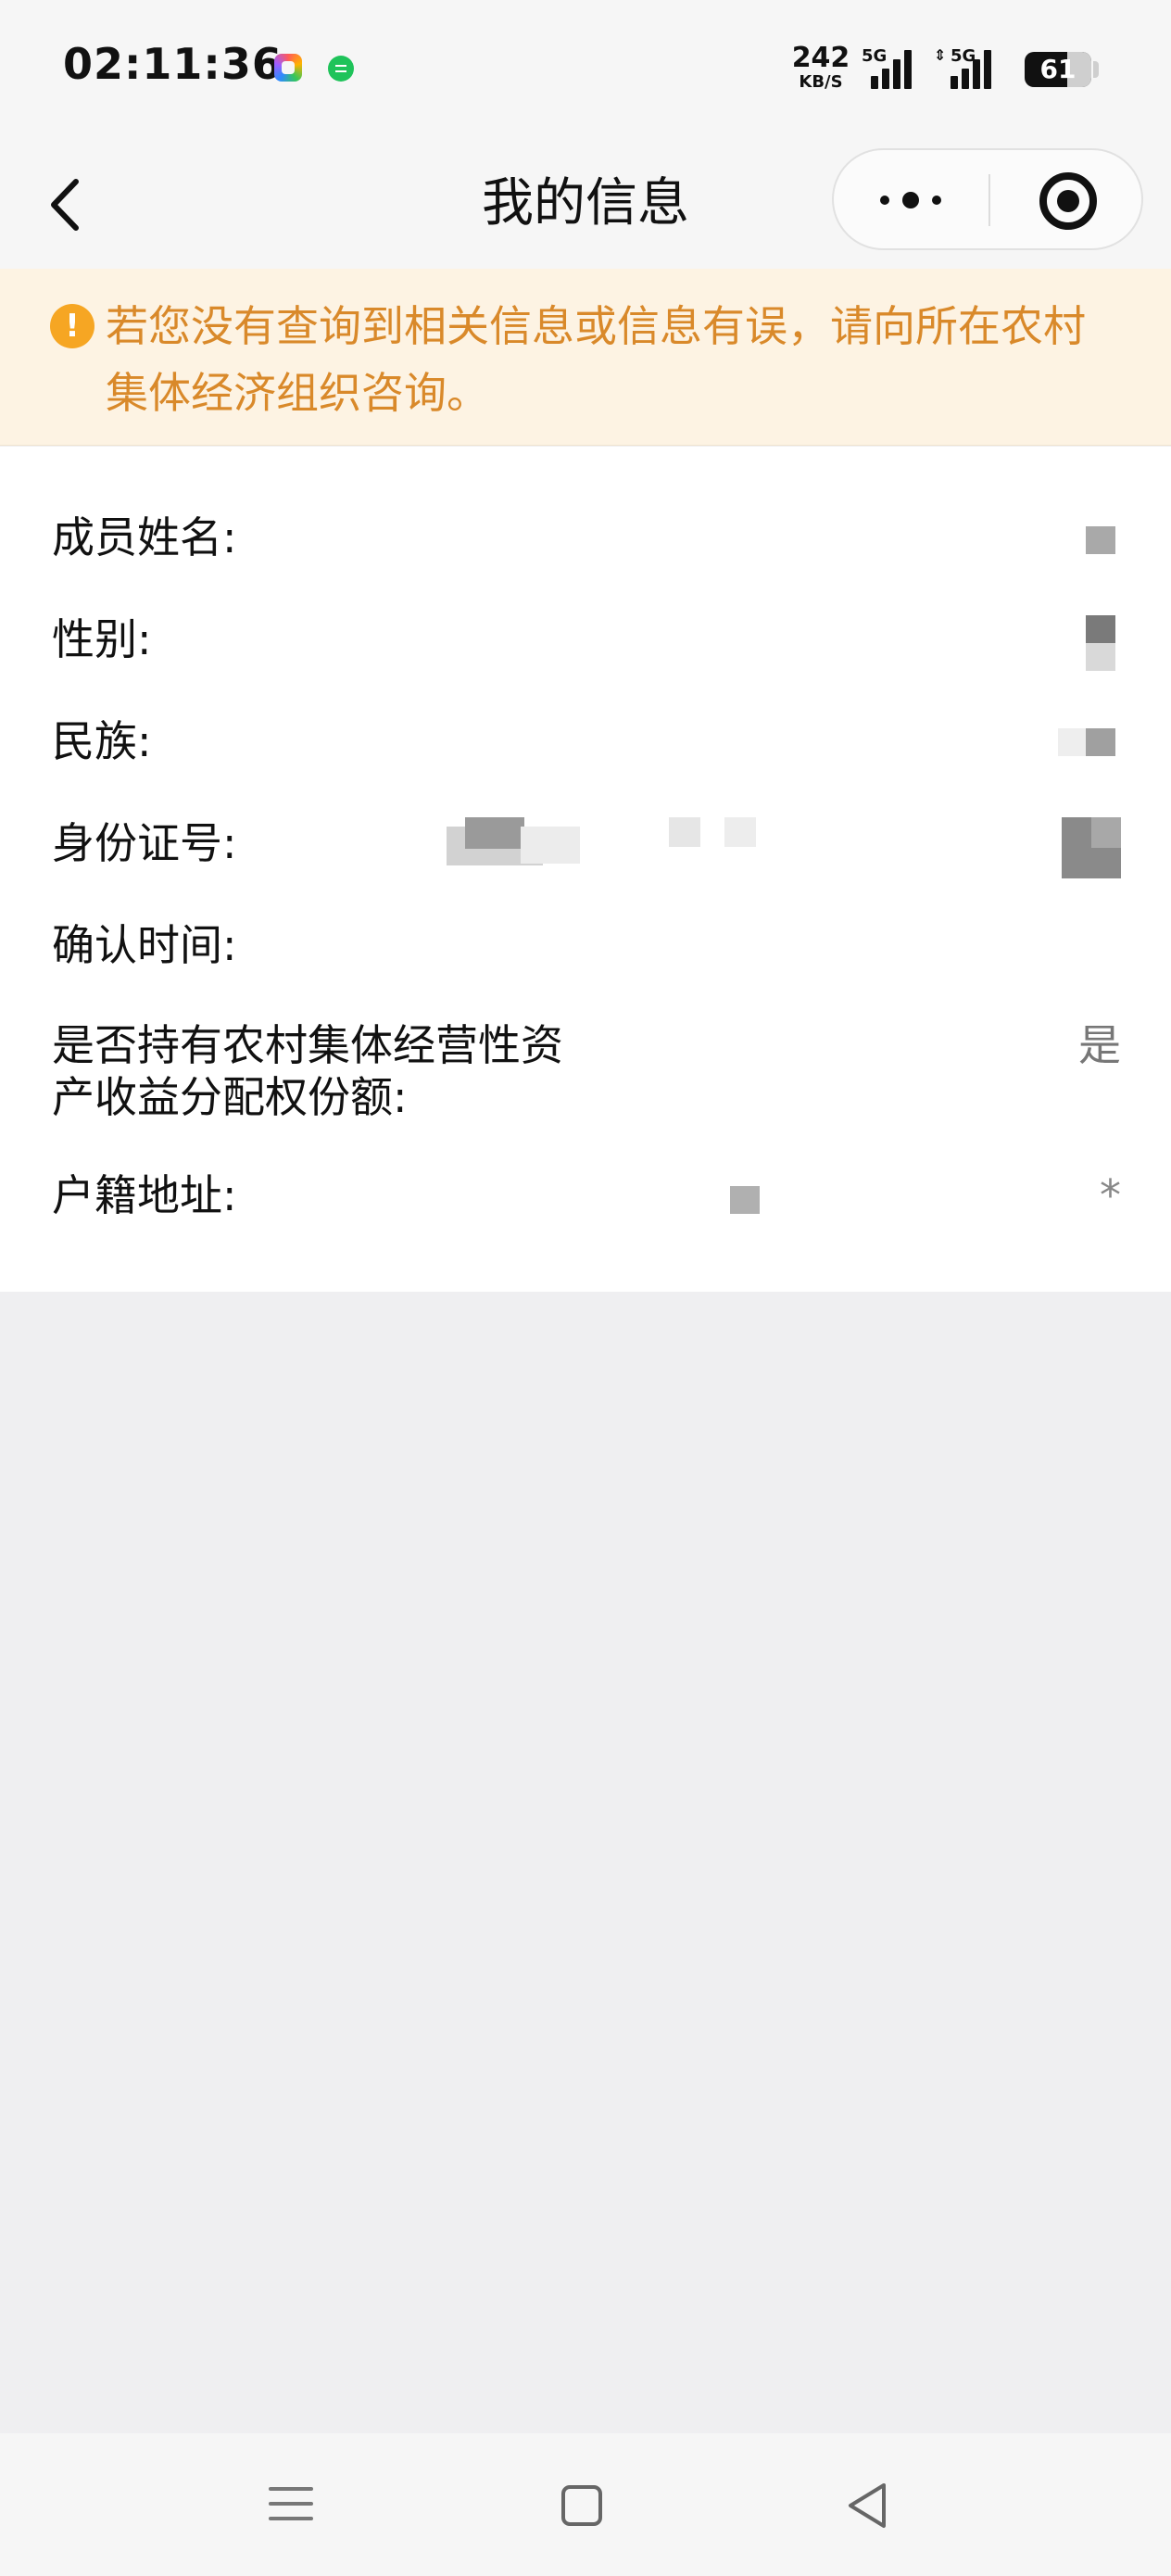  I want to click on signal-1-icon: 5G, so click(891, 68).